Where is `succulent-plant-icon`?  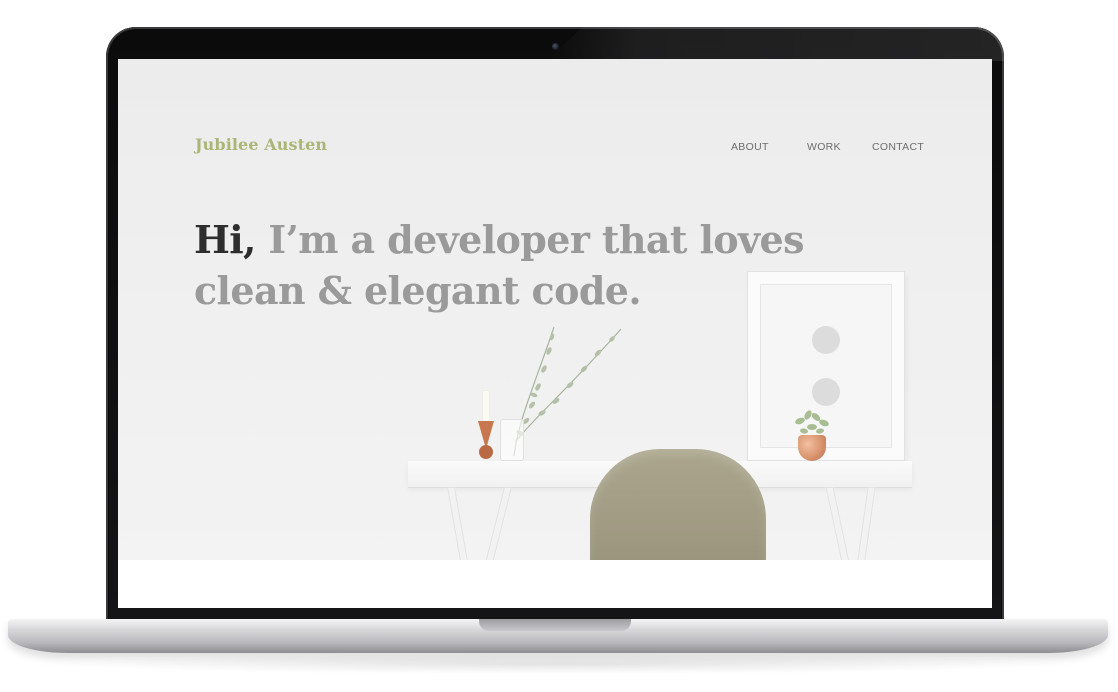 succulent-plant-icon is located at coordinates (812, 422).